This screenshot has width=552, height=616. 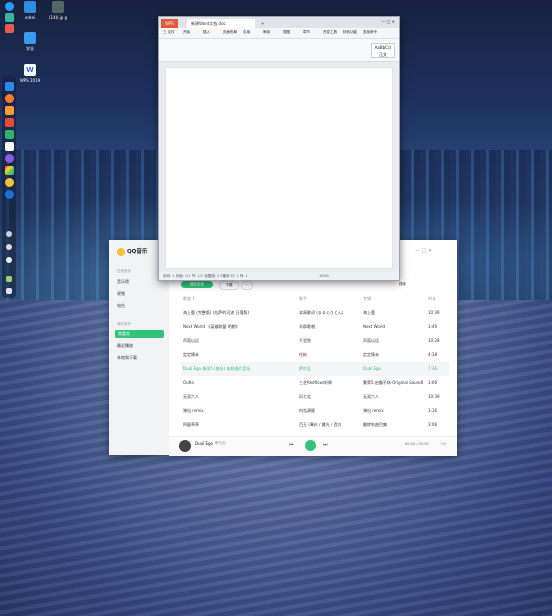 I want to click on song-title: Outlo, so click(x=188, y=382).